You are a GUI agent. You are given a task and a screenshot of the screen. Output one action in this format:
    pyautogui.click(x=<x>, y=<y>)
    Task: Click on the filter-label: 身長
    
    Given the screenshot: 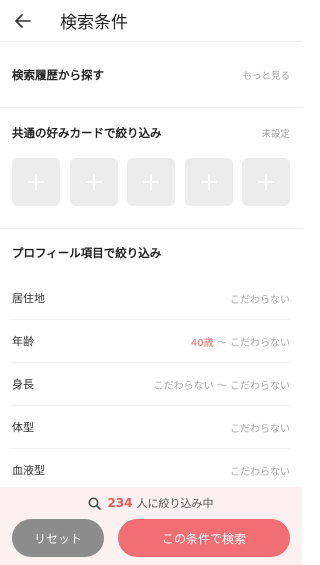 What is the action you would take?
    pyautogui.click(x=23, y=384)
    